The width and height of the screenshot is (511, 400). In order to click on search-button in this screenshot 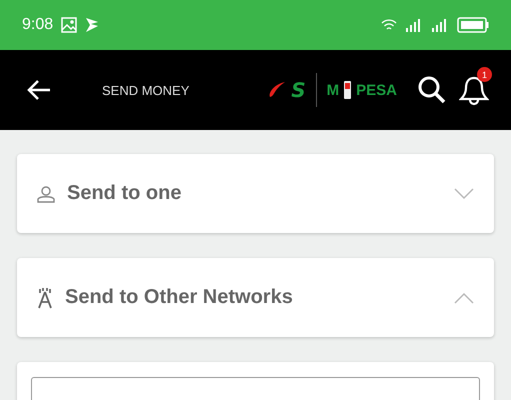, I will do `click(432, 90)`.